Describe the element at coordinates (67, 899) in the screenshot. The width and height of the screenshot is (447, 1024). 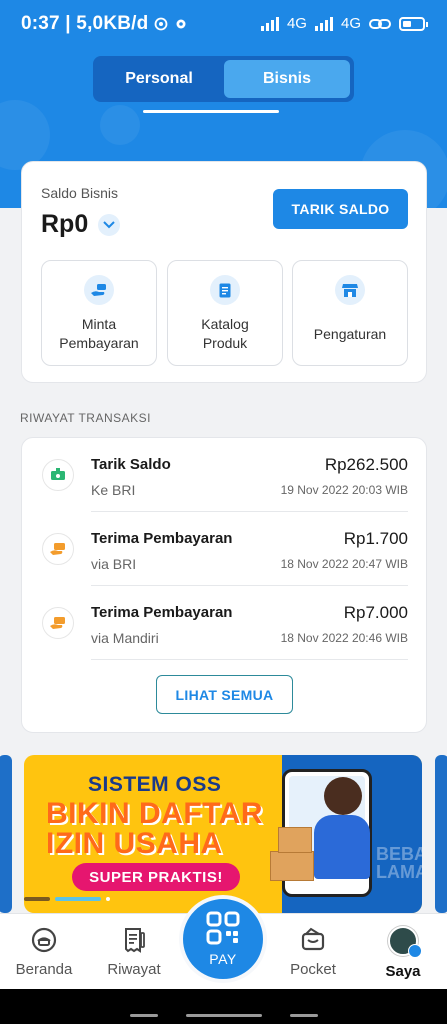
I see `carousel-indicator` at that location.